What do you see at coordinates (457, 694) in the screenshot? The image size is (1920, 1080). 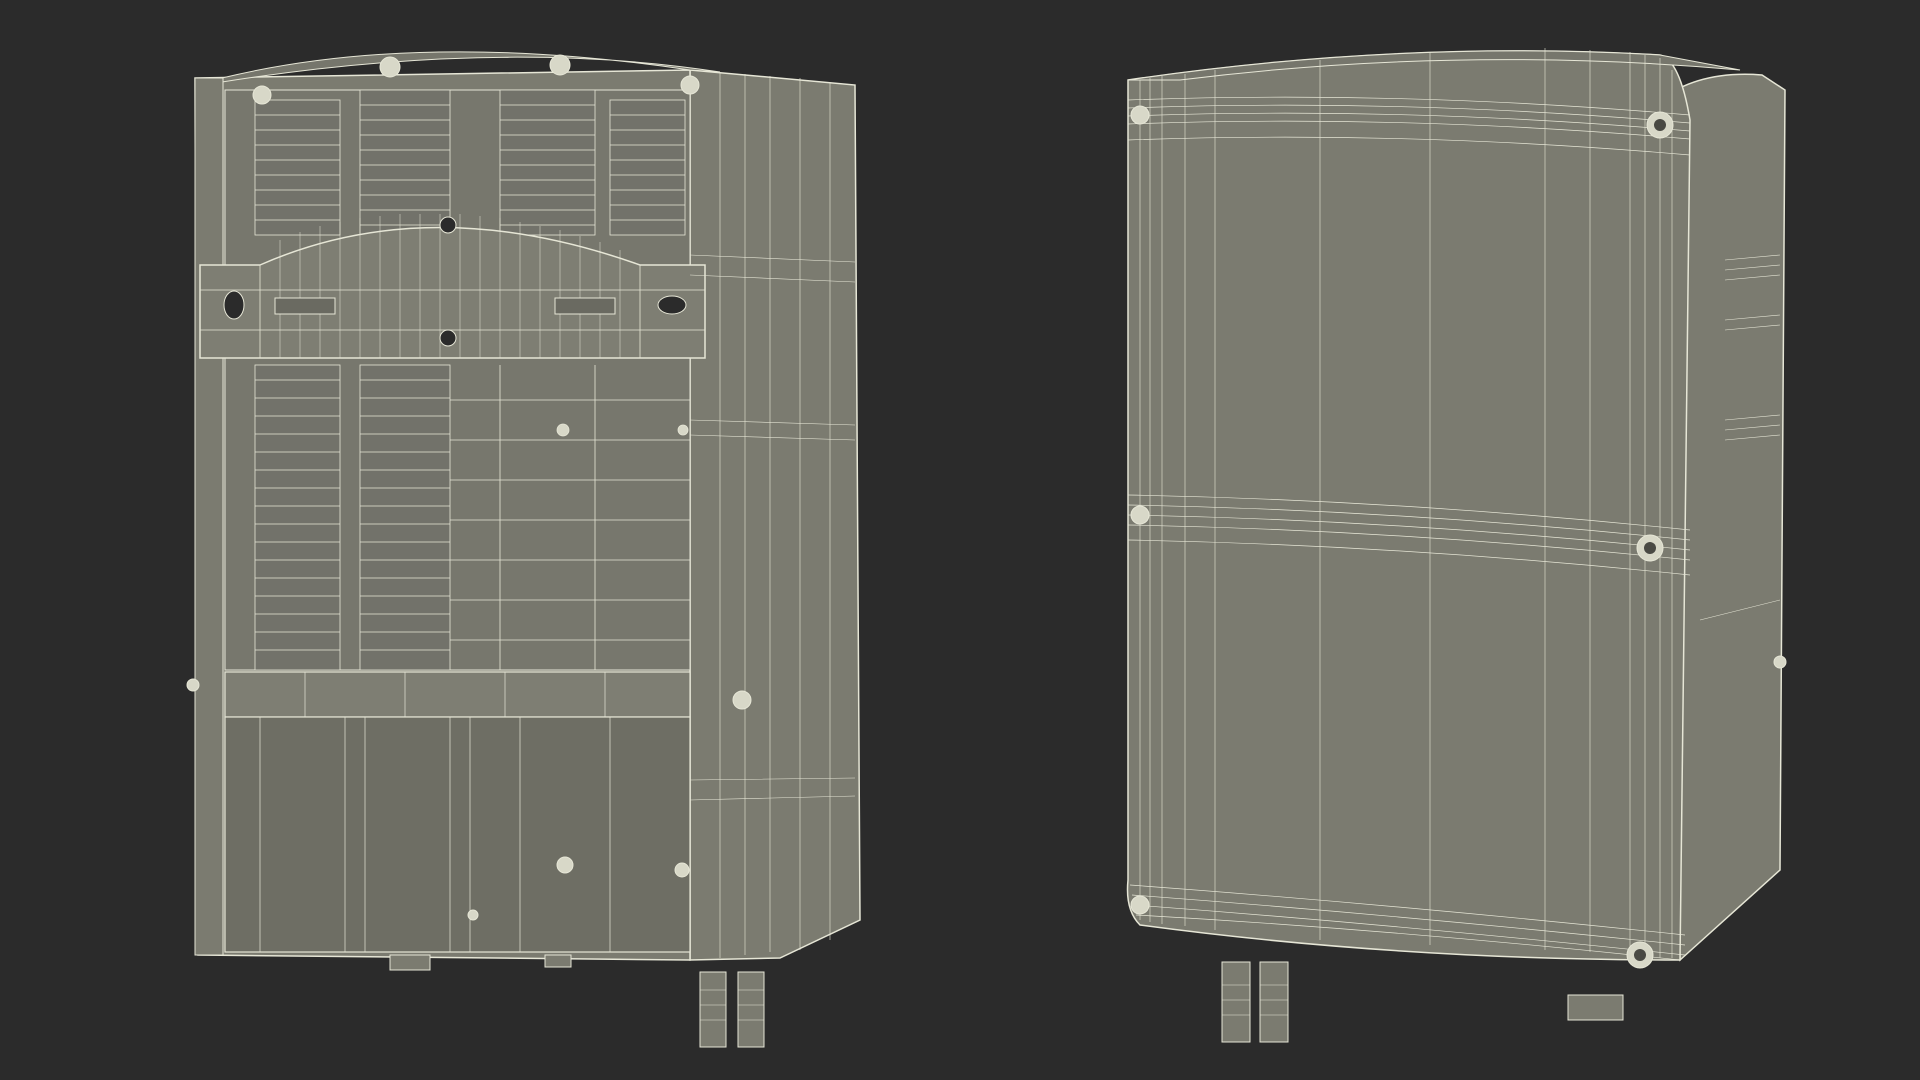 I see `left-unit-trim-band` at bounding box center [457, 694].